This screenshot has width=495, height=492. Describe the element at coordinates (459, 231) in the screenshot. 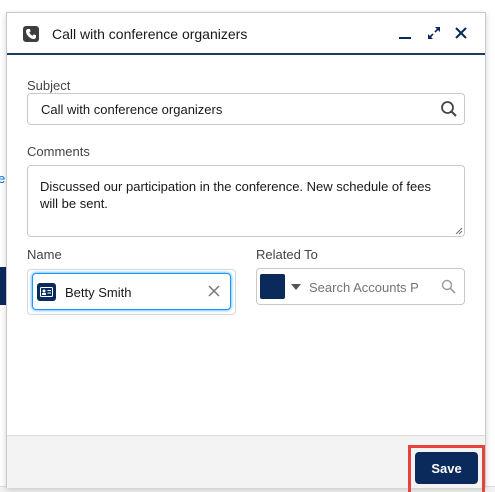

I see `resize-handle-icon` at that location.